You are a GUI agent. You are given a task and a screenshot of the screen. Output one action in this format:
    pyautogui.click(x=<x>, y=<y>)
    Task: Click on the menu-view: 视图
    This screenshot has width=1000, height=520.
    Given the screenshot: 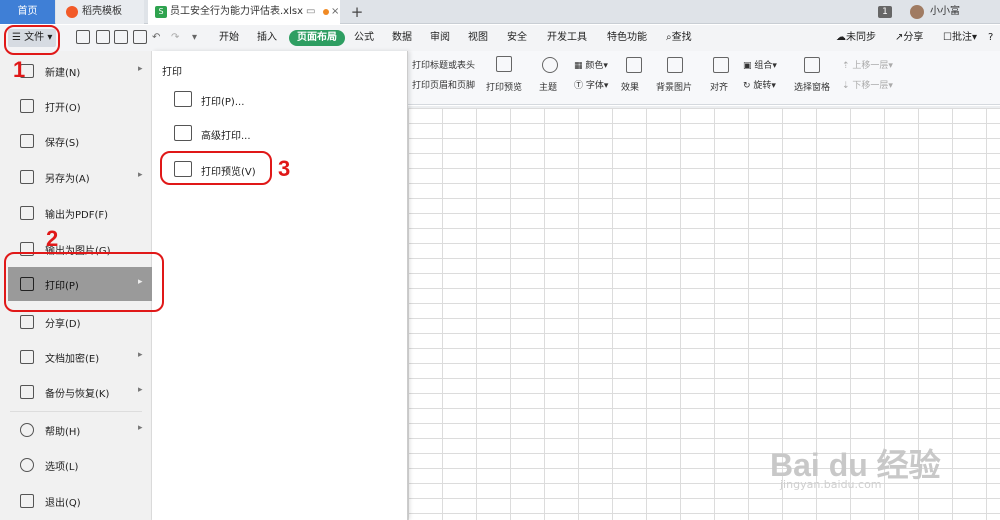 What is the action you would take?
    pyautogui.click(x=478, y=38)
    